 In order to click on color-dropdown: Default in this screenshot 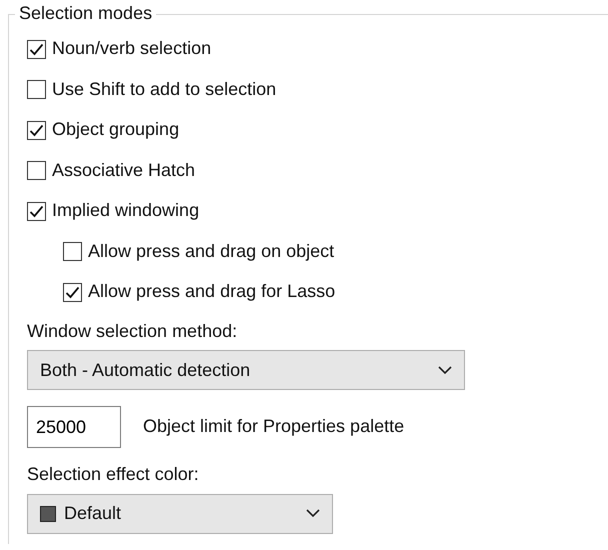, I will do `click(180, 514)`.